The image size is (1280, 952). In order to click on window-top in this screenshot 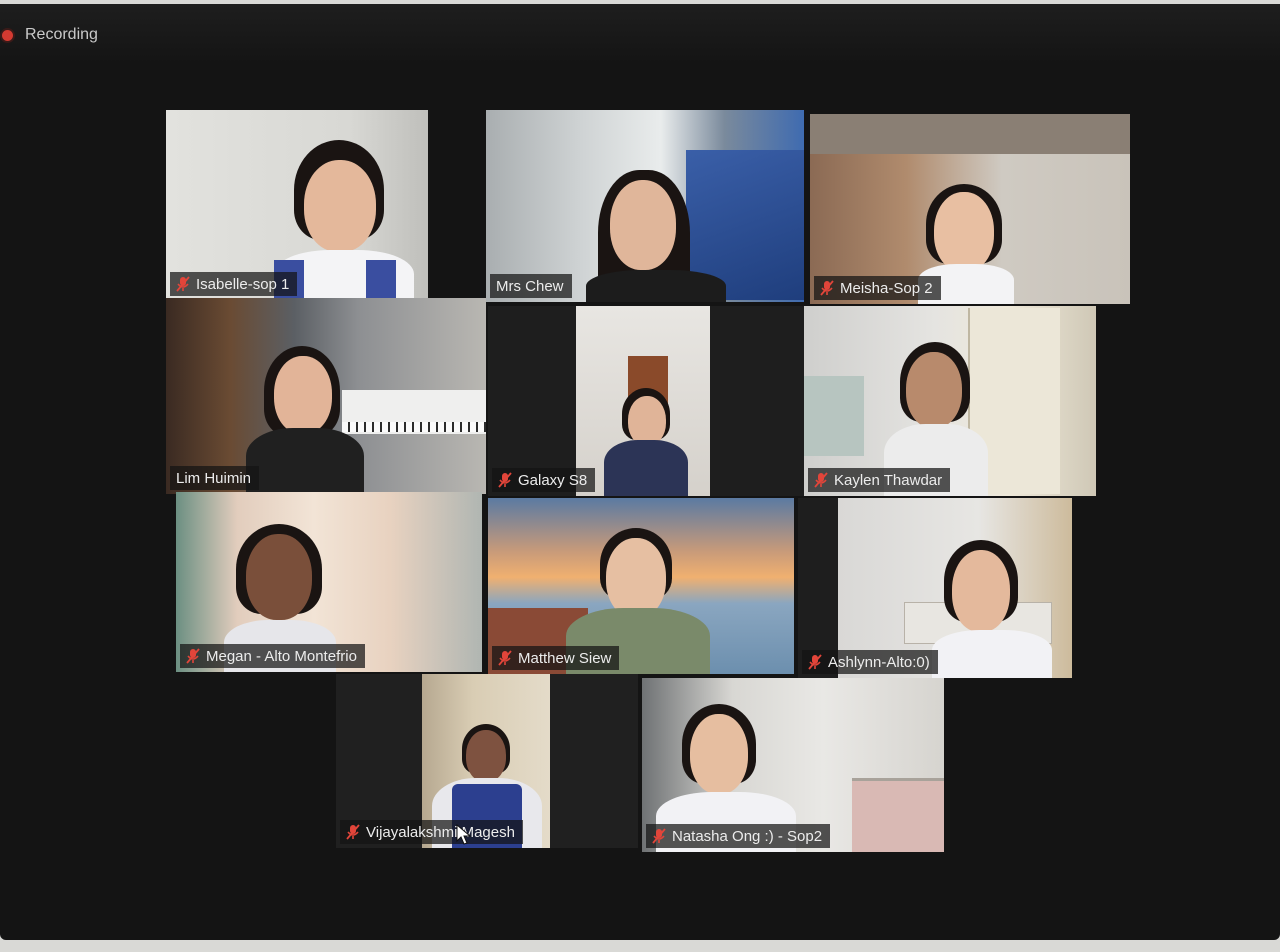, I will do `click(640, 34)`.